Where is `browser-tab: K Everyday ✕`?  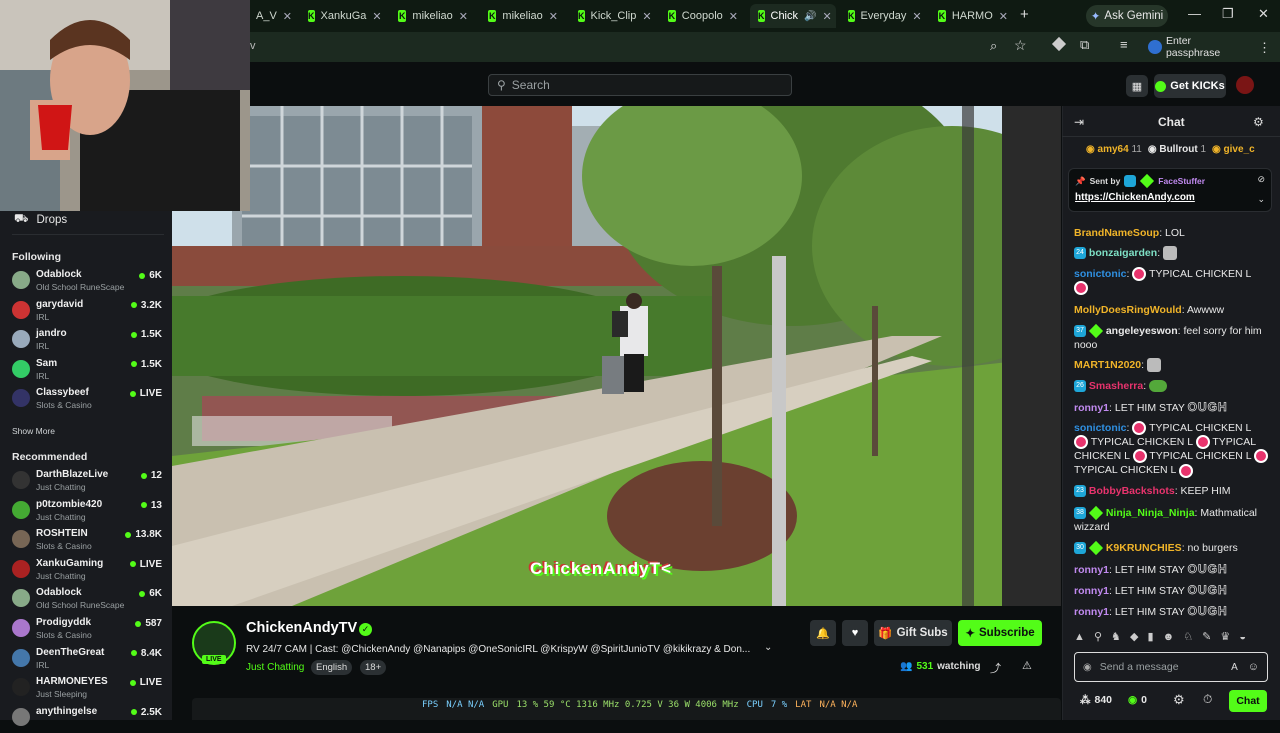 browser-tab: K Everyday ✕ is located at coordinates (883, 16).